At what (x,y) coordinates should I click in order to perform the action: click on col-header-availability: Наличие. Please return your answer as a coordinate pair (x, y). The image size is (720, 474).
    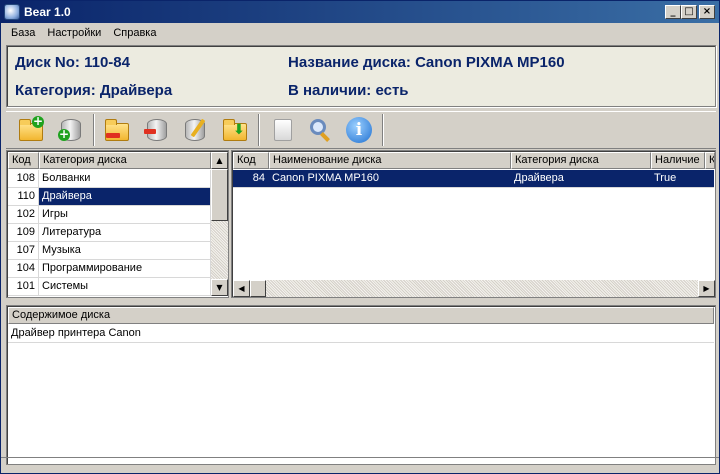
    Looking at the image, I should click on (678, 160).